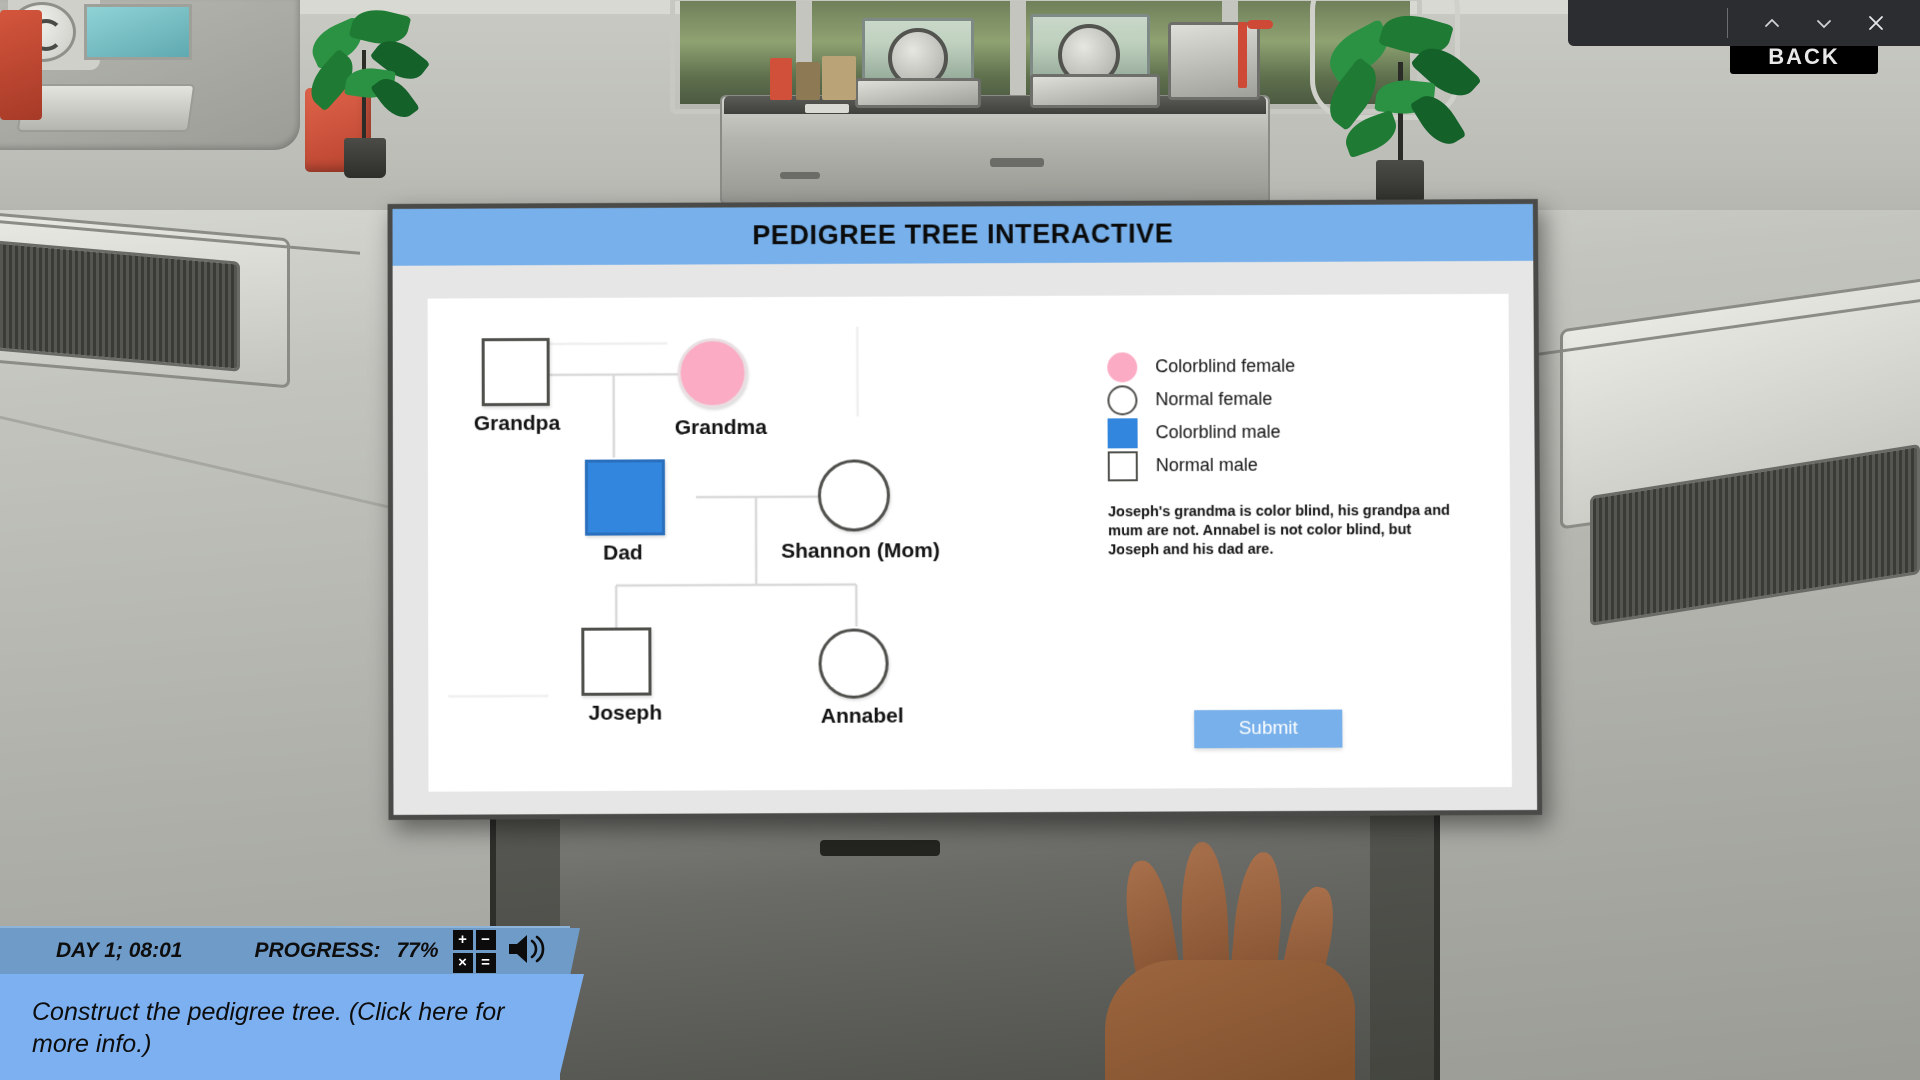 This screenshot has height=1080, width=1920. What do you see at coordinates (1268, 729) in the screenshot?
I see `submit-button: Submit` at bounding box center [1268, 729].